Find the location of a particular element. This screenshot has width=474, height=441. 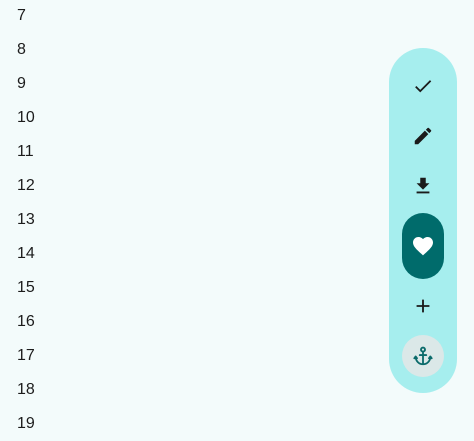

edit-button is located at coordinates (423, 136).